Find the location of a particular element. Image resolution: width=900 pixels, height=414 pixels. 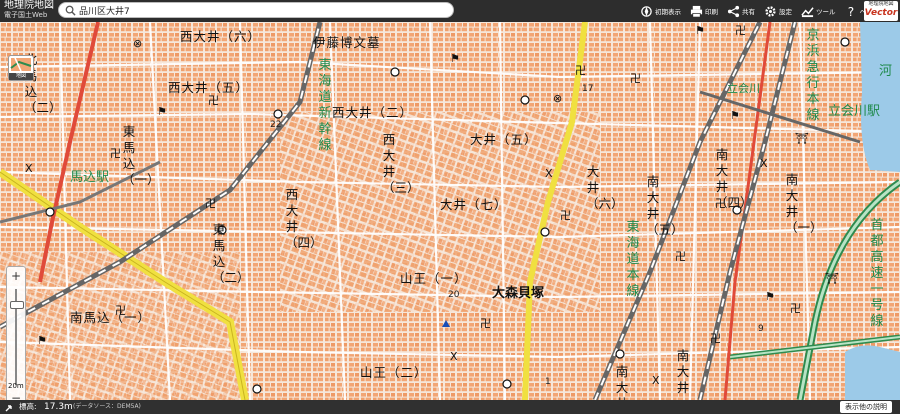

shuto-expressway-label: 首都高速一号線 is located at coordinates (877, 273).